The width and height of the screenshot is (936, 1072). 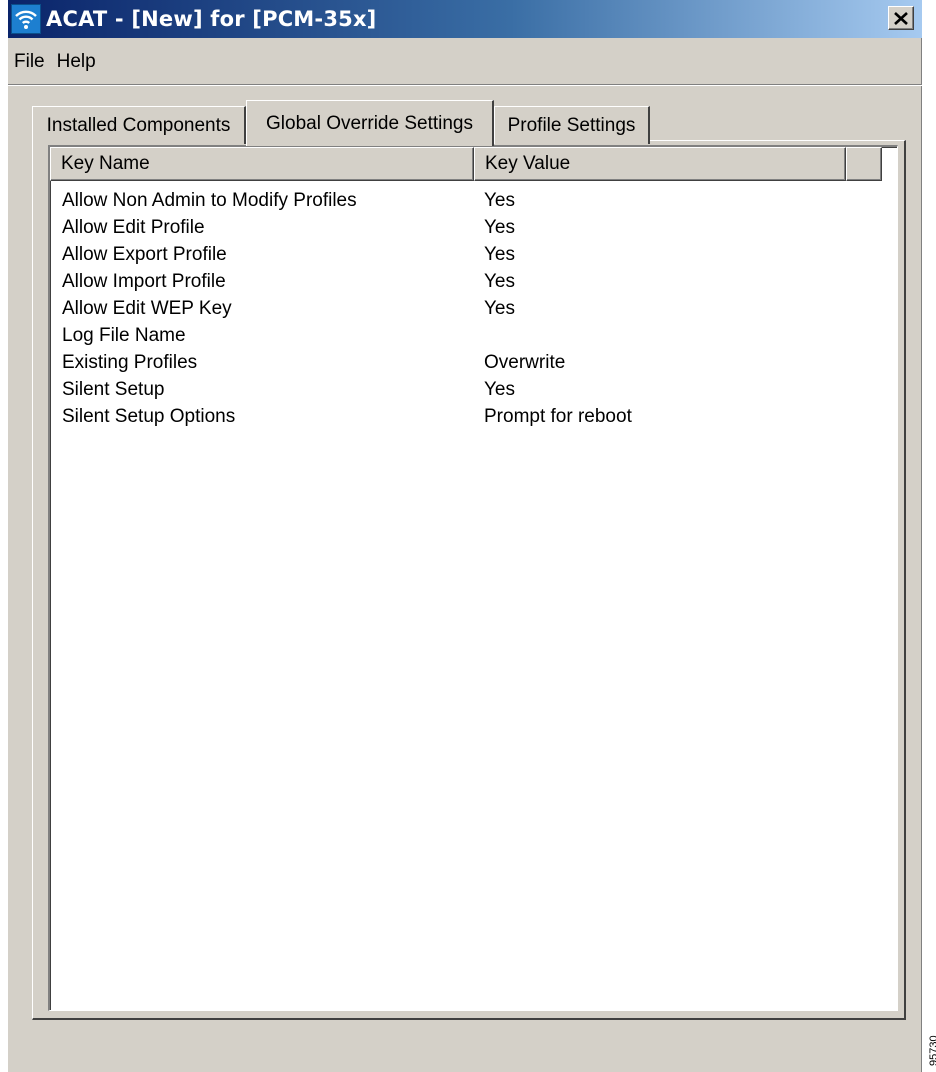 What do you see at coordinates (473, 281) in the screenshot?
I see `list-item: Allow Import Profile Yes` at bounding box center [473, 281].